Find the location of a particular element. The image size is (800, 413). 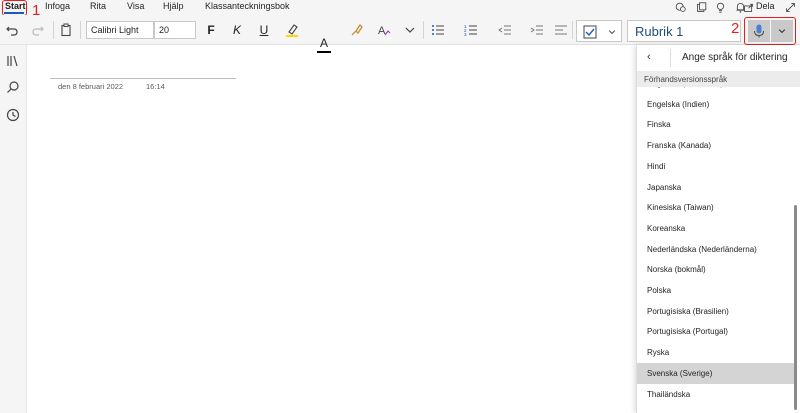

dictate-options-button is located at coordinates (782, 31).